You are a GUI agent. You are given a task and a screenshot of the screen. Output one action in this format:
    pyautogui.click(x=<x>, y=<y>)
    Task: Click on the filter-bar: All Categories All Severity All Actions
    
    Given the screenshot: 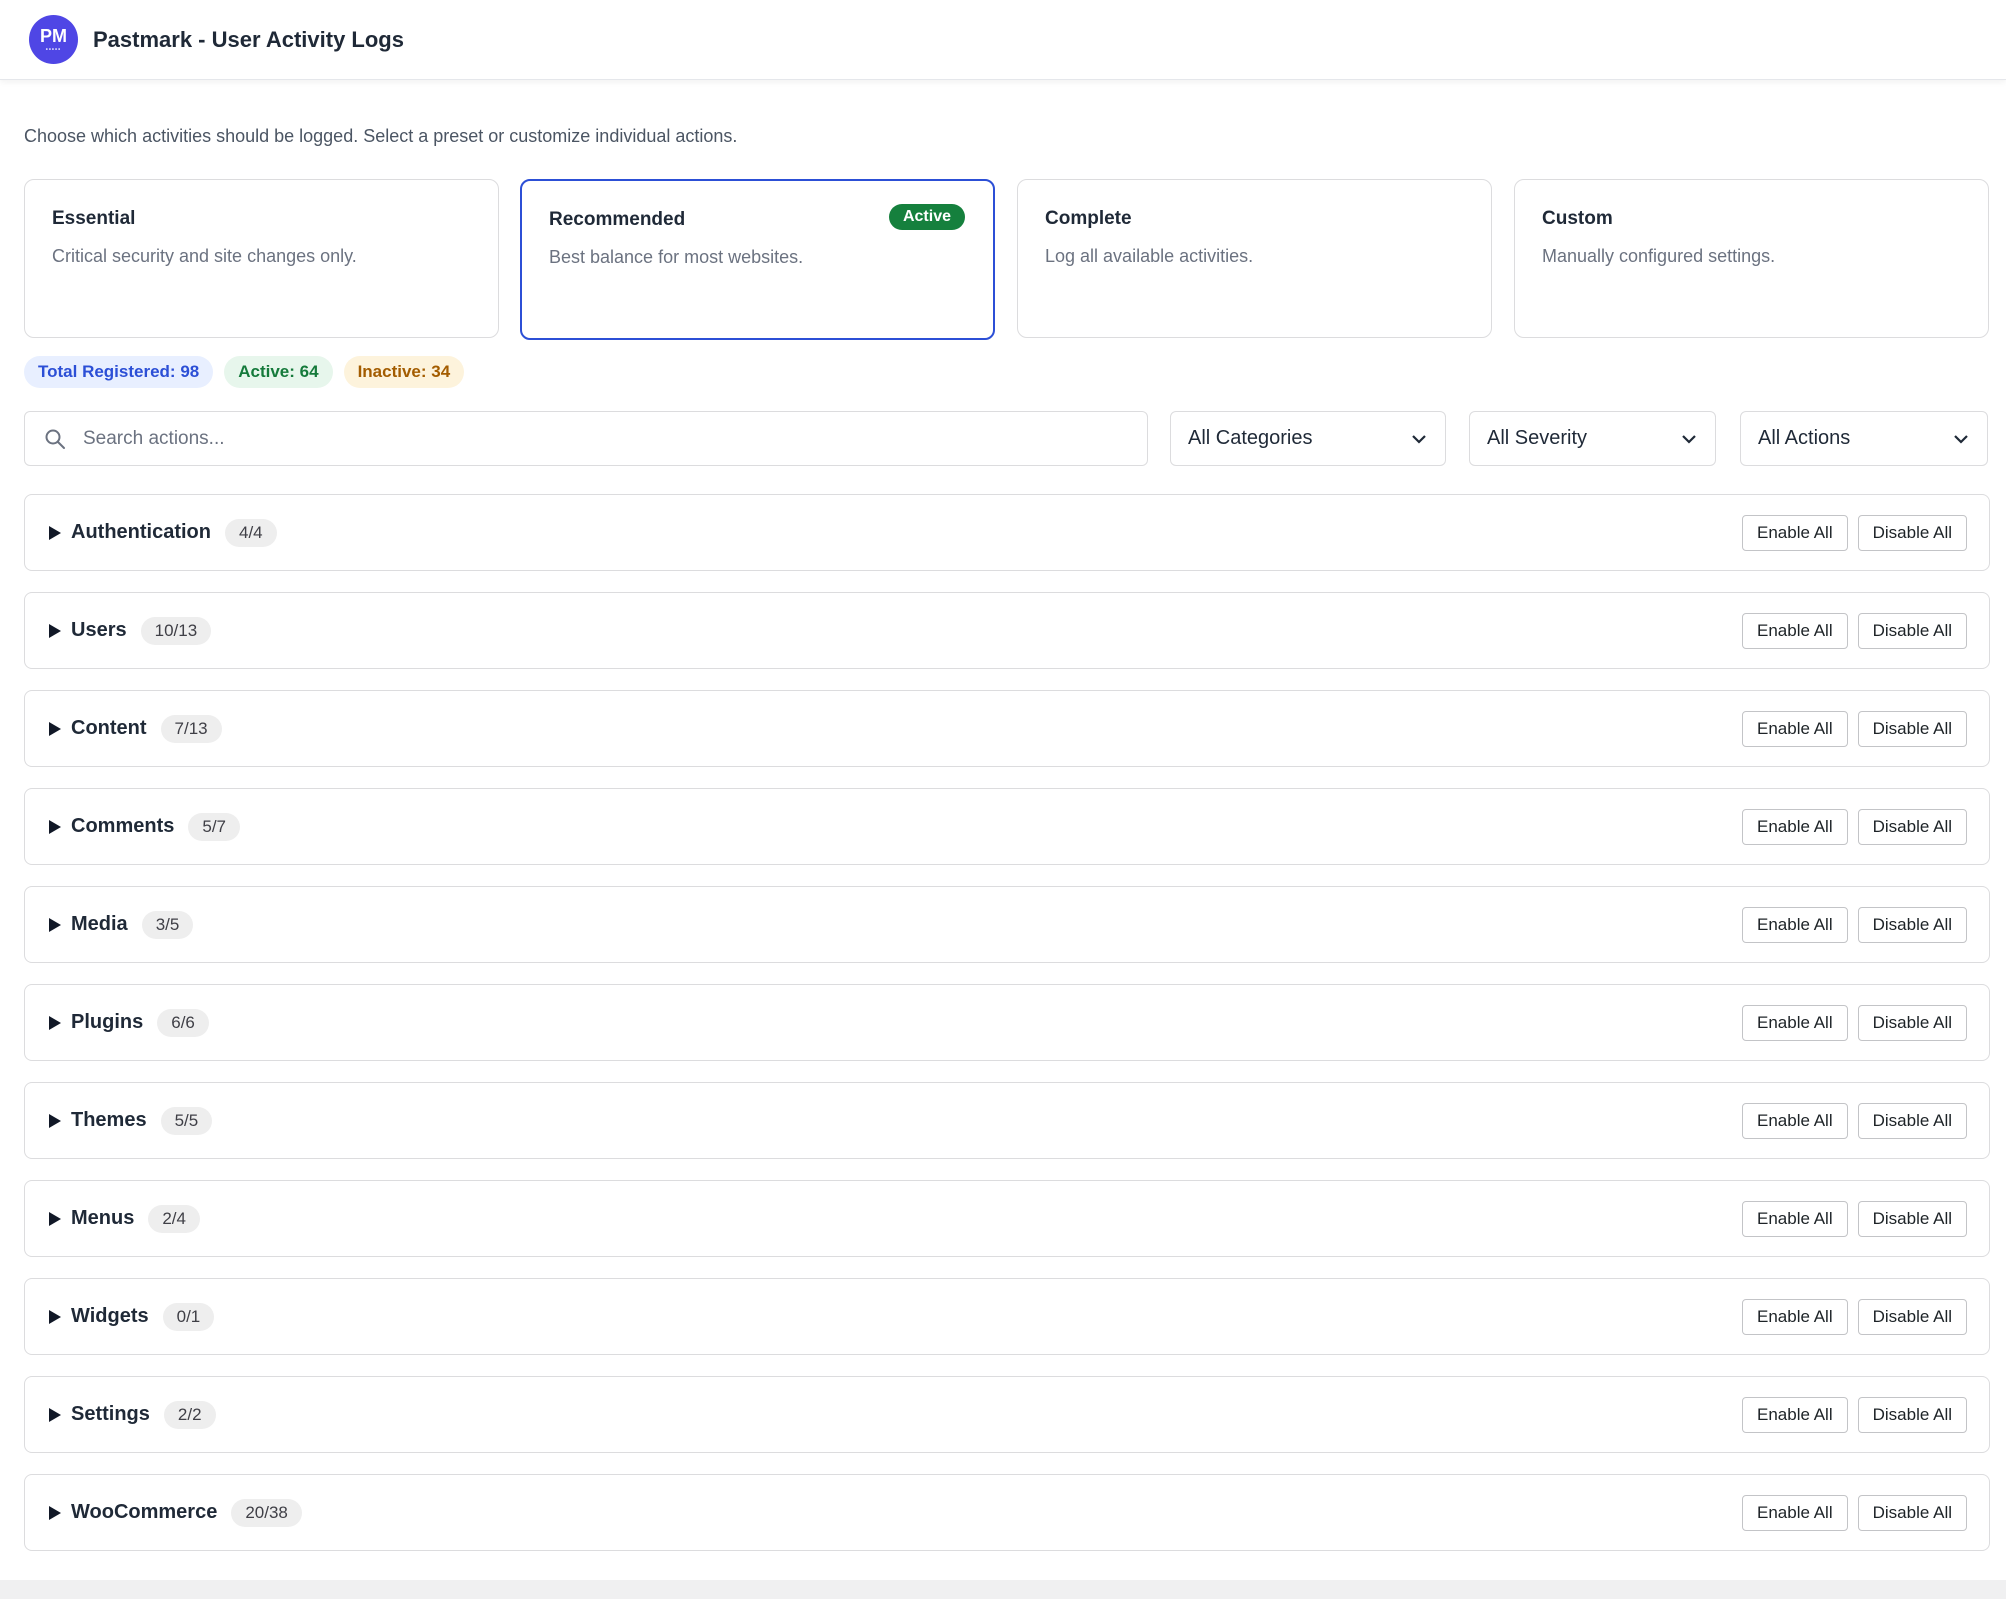 What is the action you would take?
    pyautogui.click(x=1006, y=438)
    